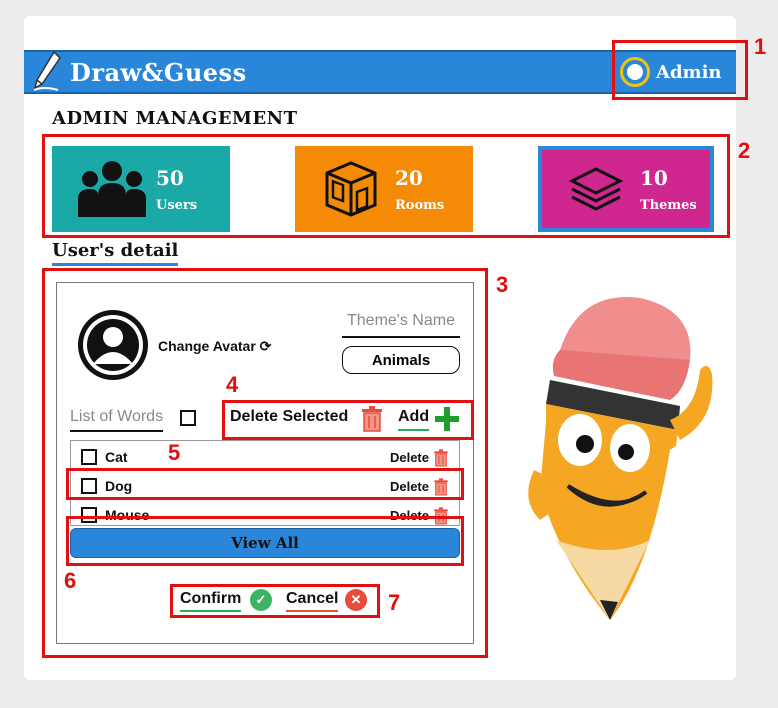  I want to click on annotation-number-7: 7, so click(394, 602).